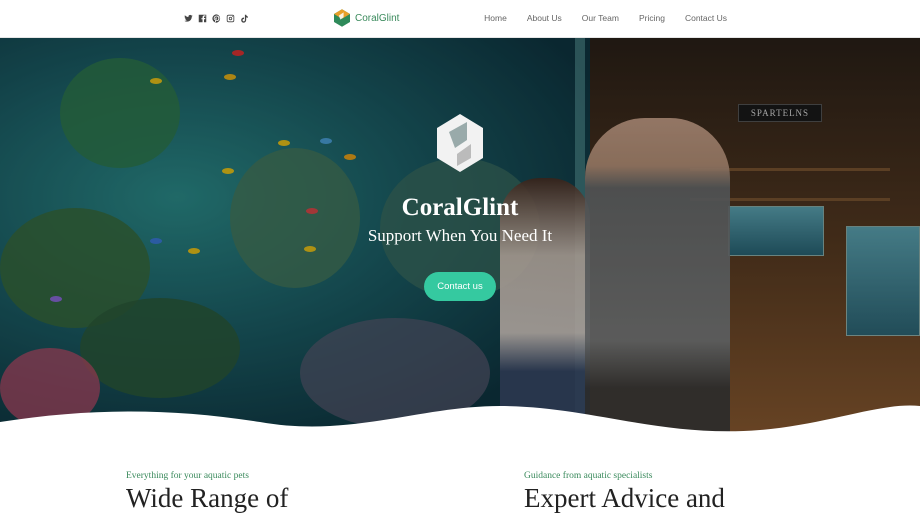 The width and height of the screenshot is (920, 514). What do you see at coordinates (495, 18) in the screenshot?
I see `nav-home: Home` at bounding box center [495, 18].